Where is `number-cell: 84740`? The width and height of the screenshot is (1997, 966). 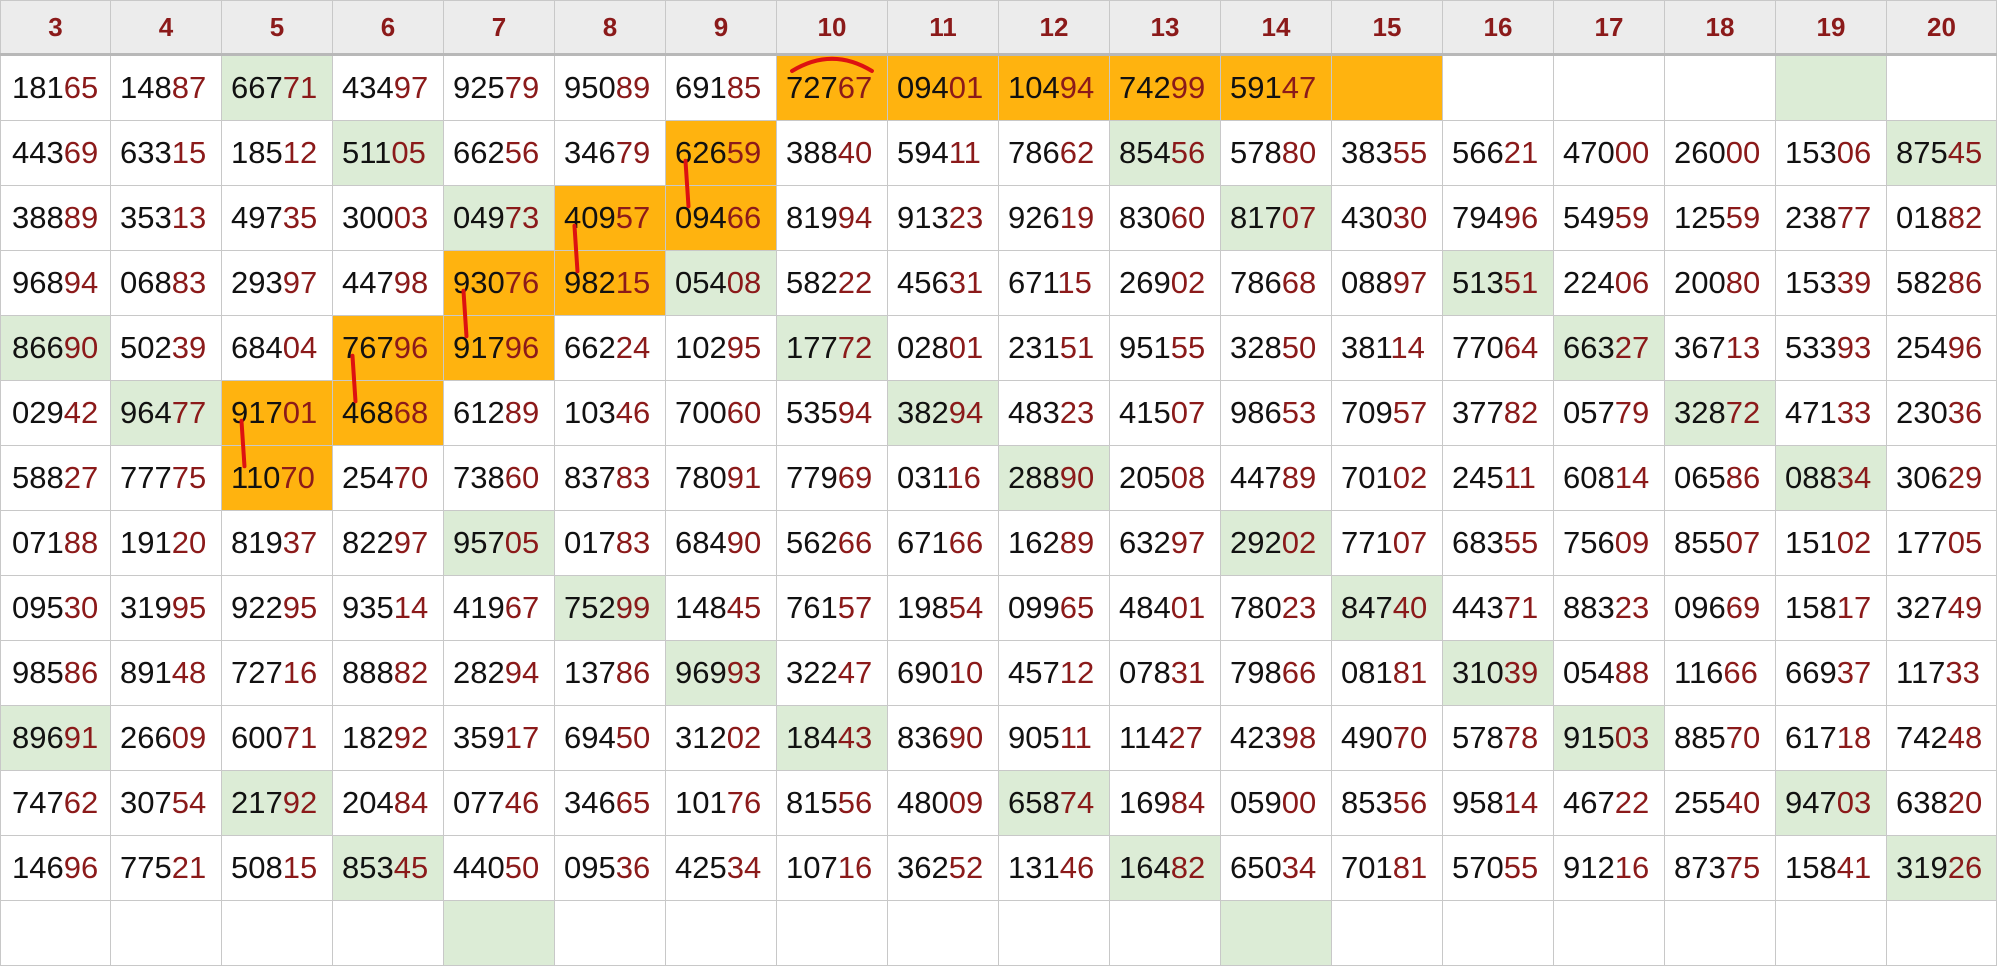 number-cell: 84740 is located at coordinates (1387, 608).